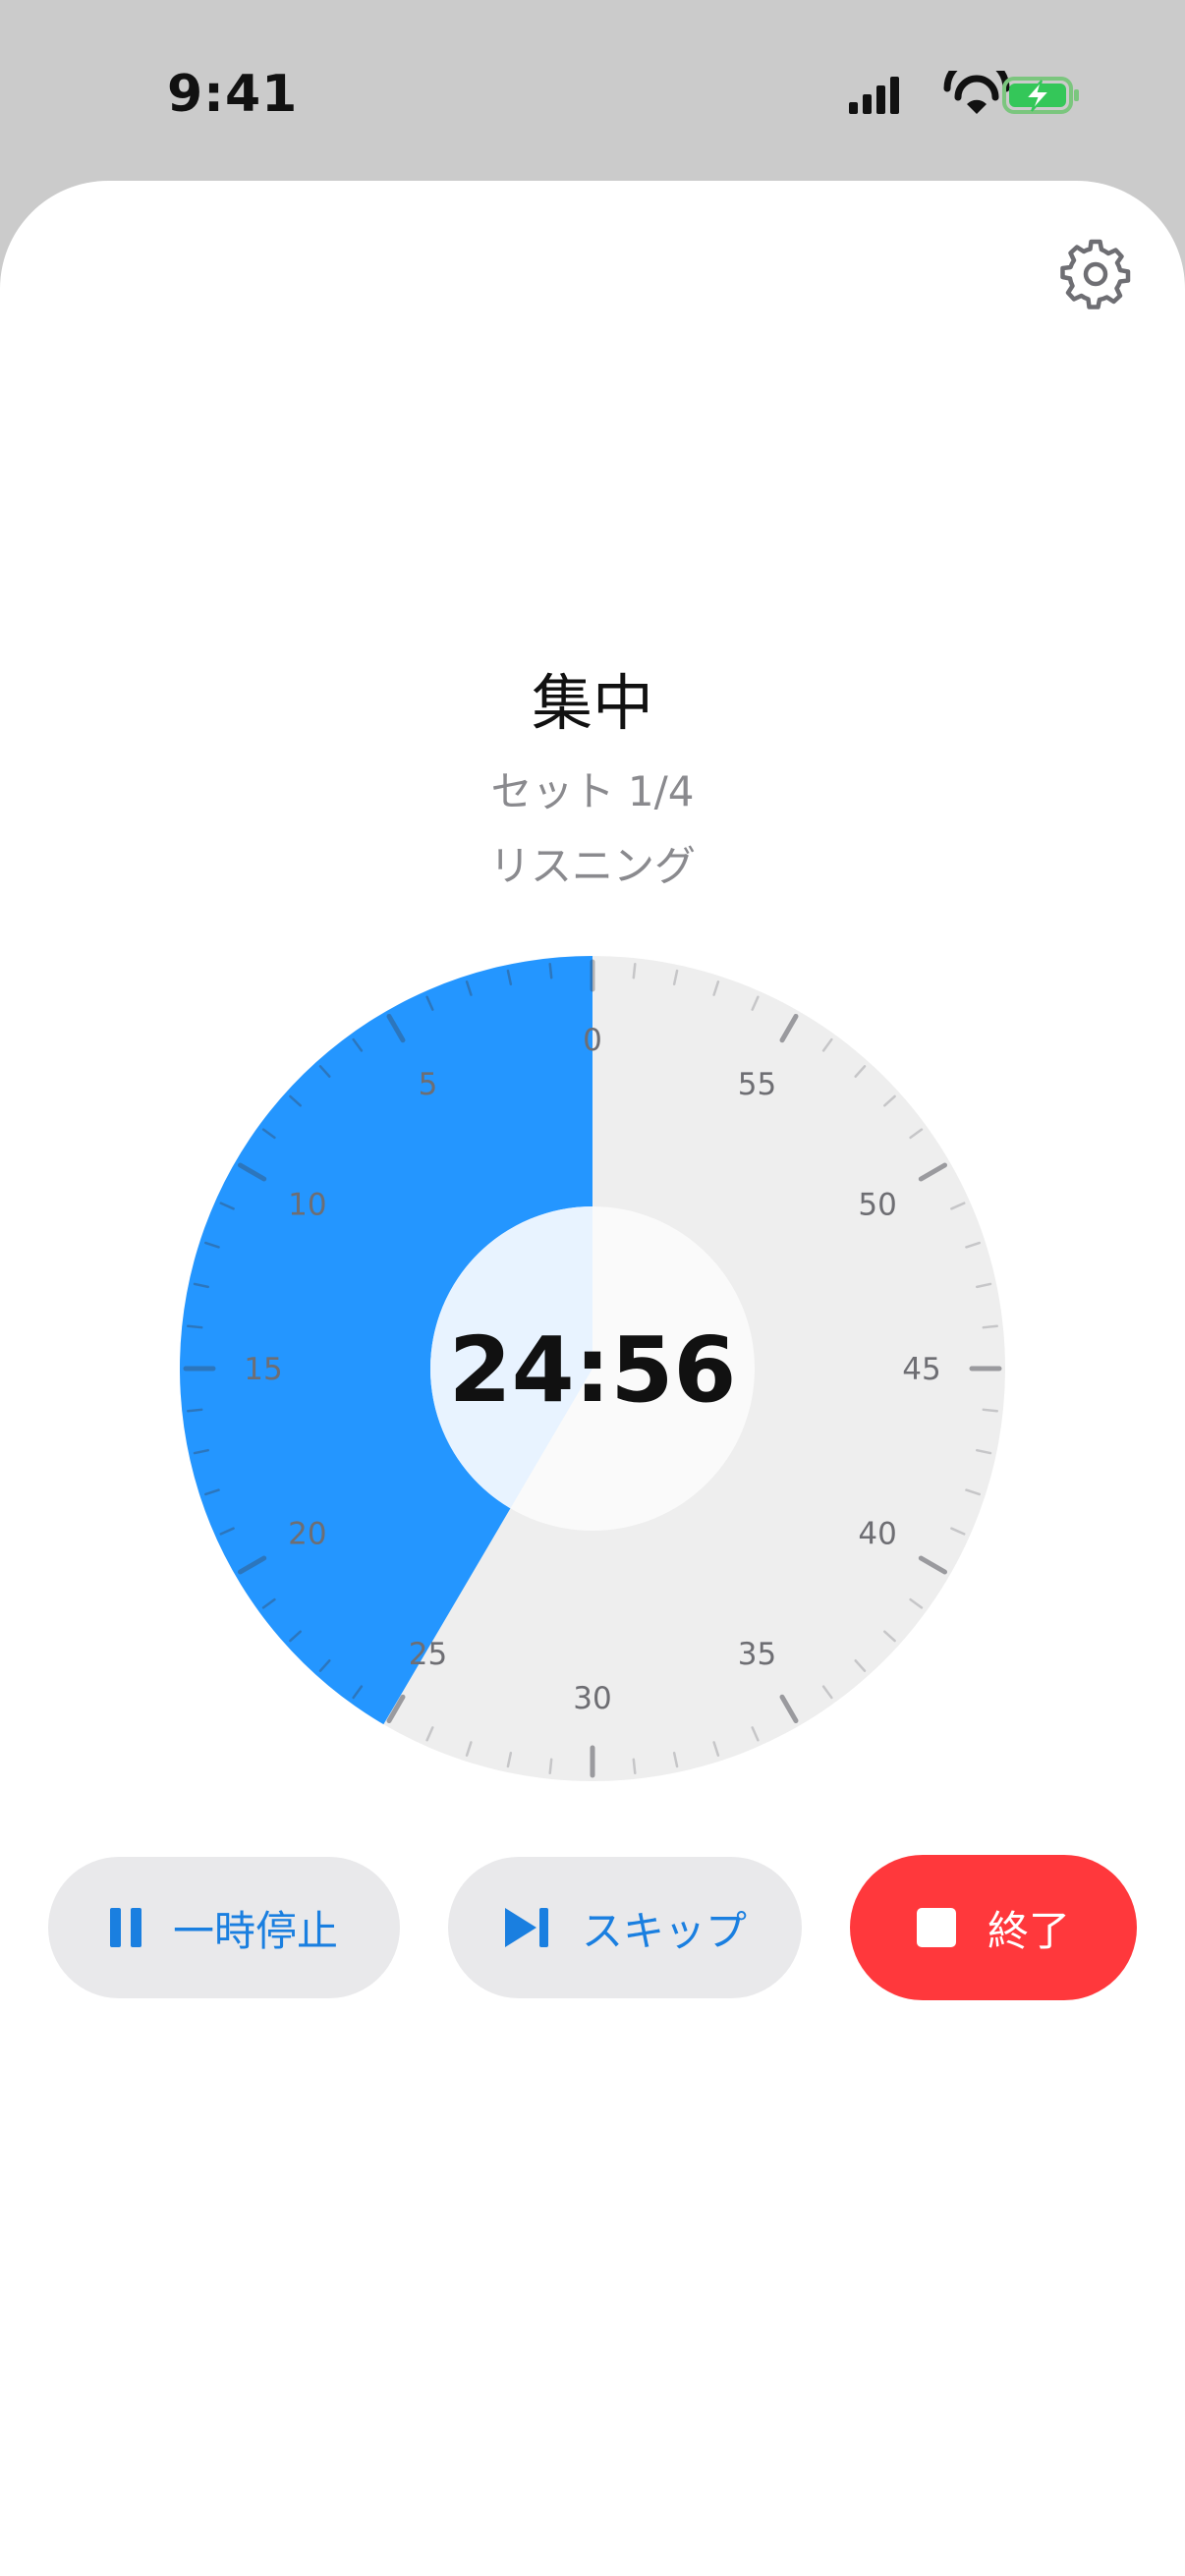  Describe the element at coordinates (307, 1205) in the screenshot. I see `dial-label: 10` at that location.